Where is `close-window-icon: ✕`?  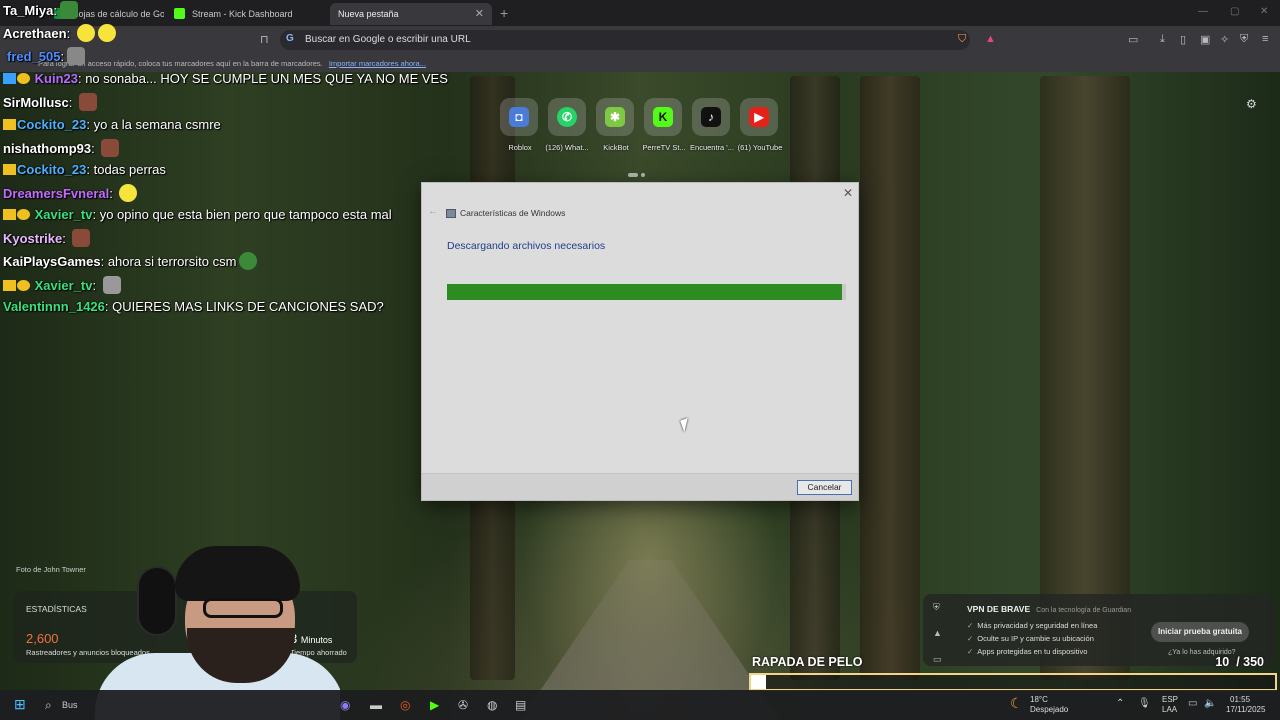 close-window-icon: ✕ is located at coordinates (1264, 11).